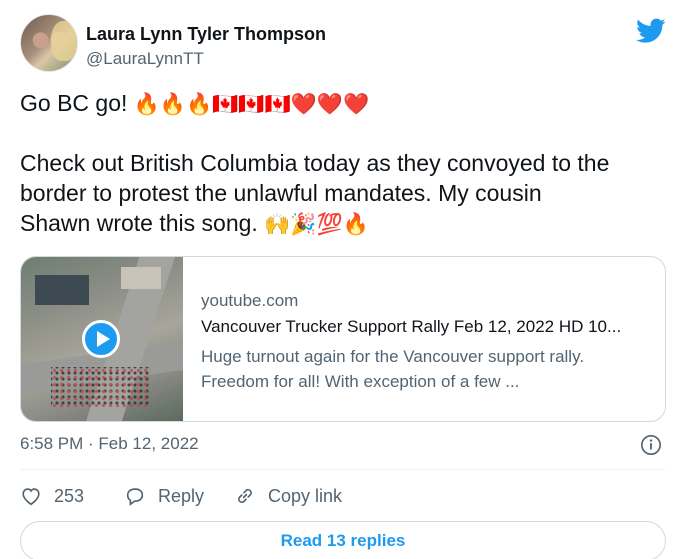 This screenshot has height=559, width=684. I want to click on author-handle: @LauraLynnTT, so click(145, 59).